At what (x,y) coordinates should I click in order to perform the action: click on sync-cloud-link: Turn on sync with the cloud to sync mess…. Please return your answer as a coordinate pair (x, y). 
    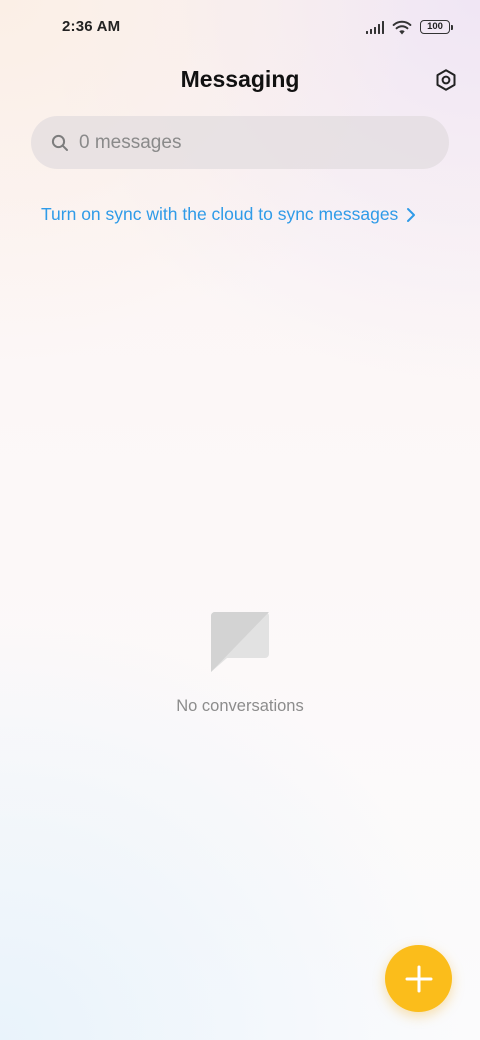
    Looking at the image, I should click on (228, 214).